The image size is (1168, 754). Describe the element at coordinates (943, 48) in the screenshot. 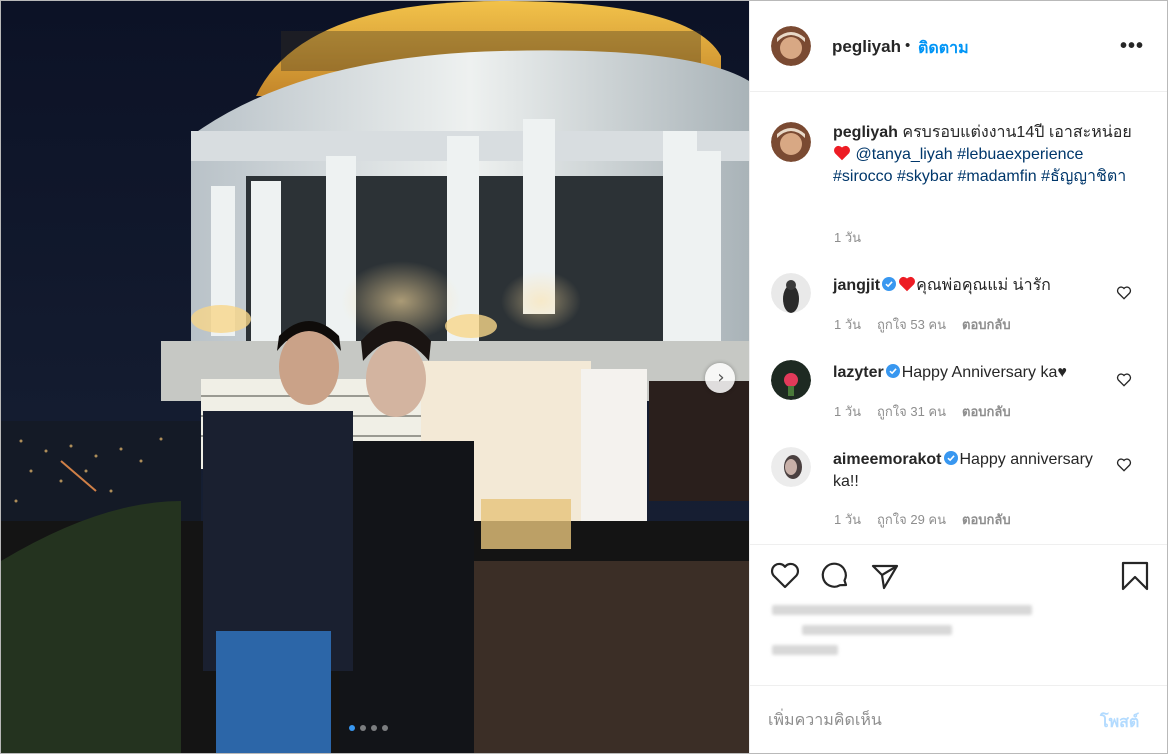

I see `follow-button: ติดตาม` at that location.